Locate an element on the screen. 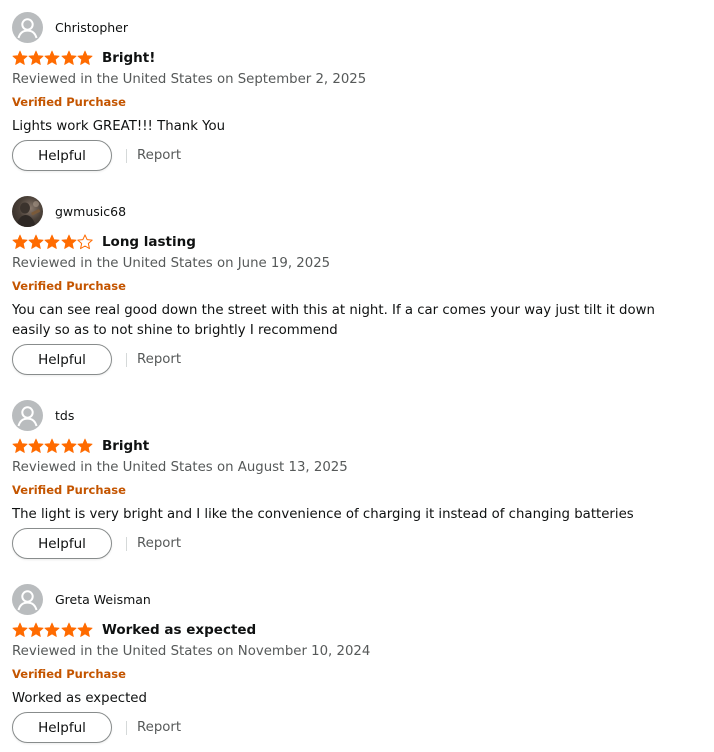 This screenshot has height=752, width=714. review-body: Lights work GREAT!!! Thank You is located at coordinates (119, 126).